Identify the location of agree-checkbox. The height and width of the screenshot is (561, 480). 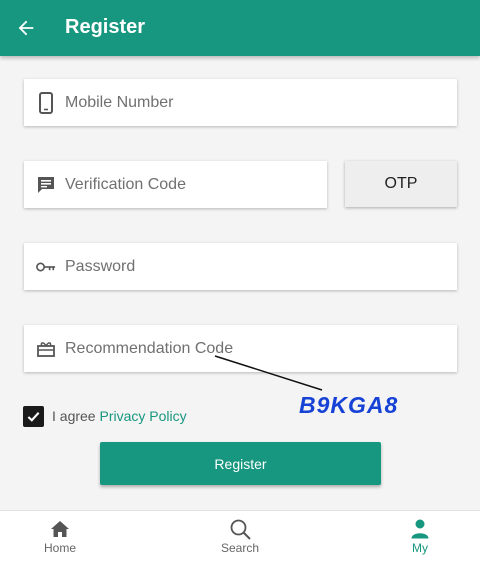
(33, 416).